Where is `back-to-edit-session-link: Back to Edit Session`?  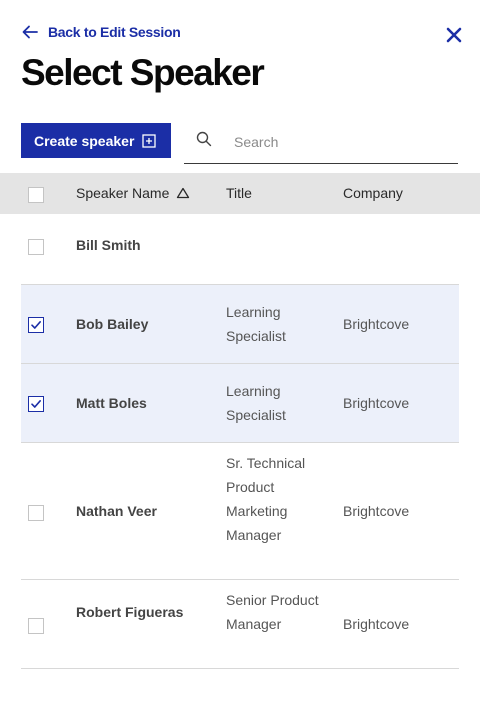 back-to-edit-session-link: Back to Edit Session is located at coordinates (101, 32).